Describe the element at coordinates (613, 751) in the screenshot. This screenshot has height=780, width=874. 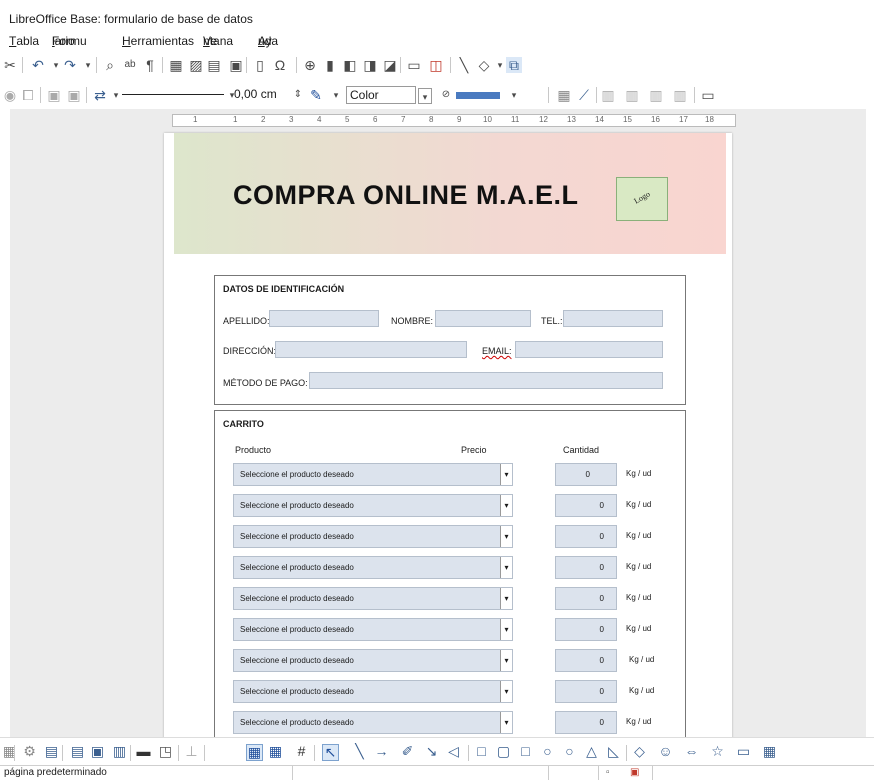
I see `right-triangle-icon: ◺` at that location.